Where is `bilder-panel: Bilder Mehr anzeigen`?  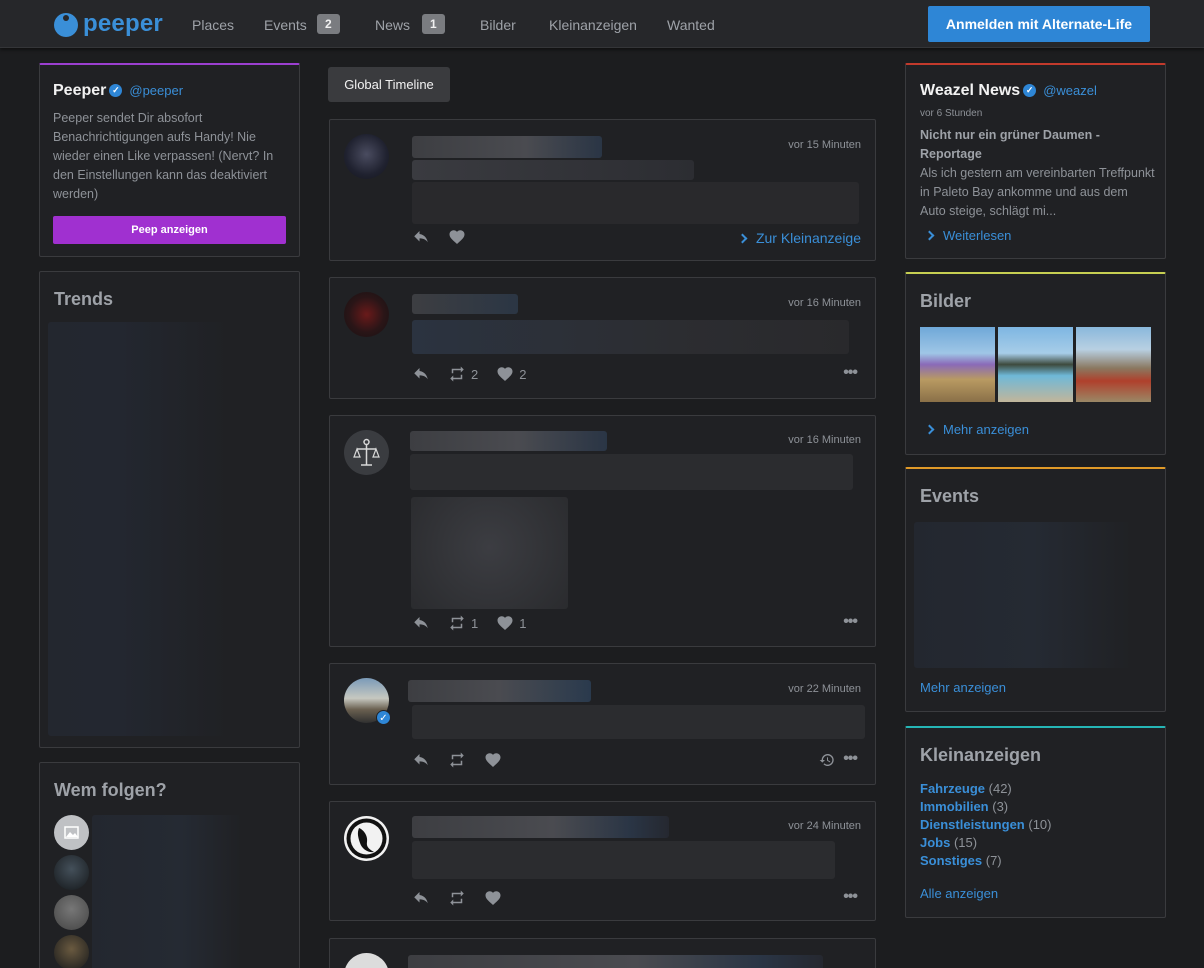
bilder-panel: Bilder Mehr anzeigen is located at coordinates (1035, 363).